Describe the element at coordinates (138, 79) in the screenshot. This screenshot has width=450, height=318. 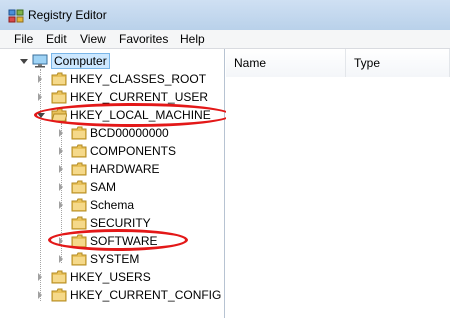
I see `tree-label: HKEY_CLASSES_ROOT` at that location.